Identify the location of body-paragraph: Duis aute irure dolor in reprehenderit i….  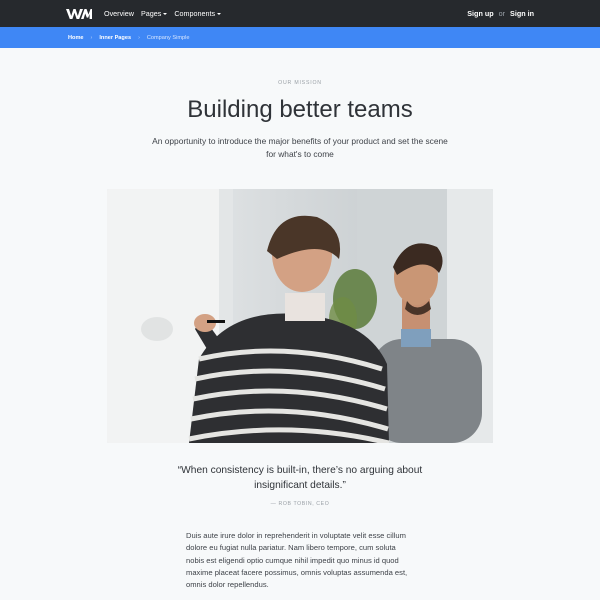
(297, 560).